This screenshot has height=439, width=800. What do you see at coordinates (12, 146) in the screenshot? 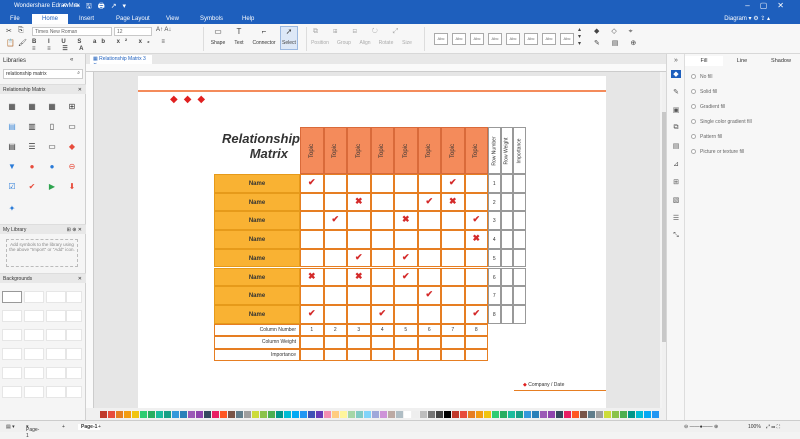
I see `symbol-matrix-7: ▤` at bounding box center [12, 146].